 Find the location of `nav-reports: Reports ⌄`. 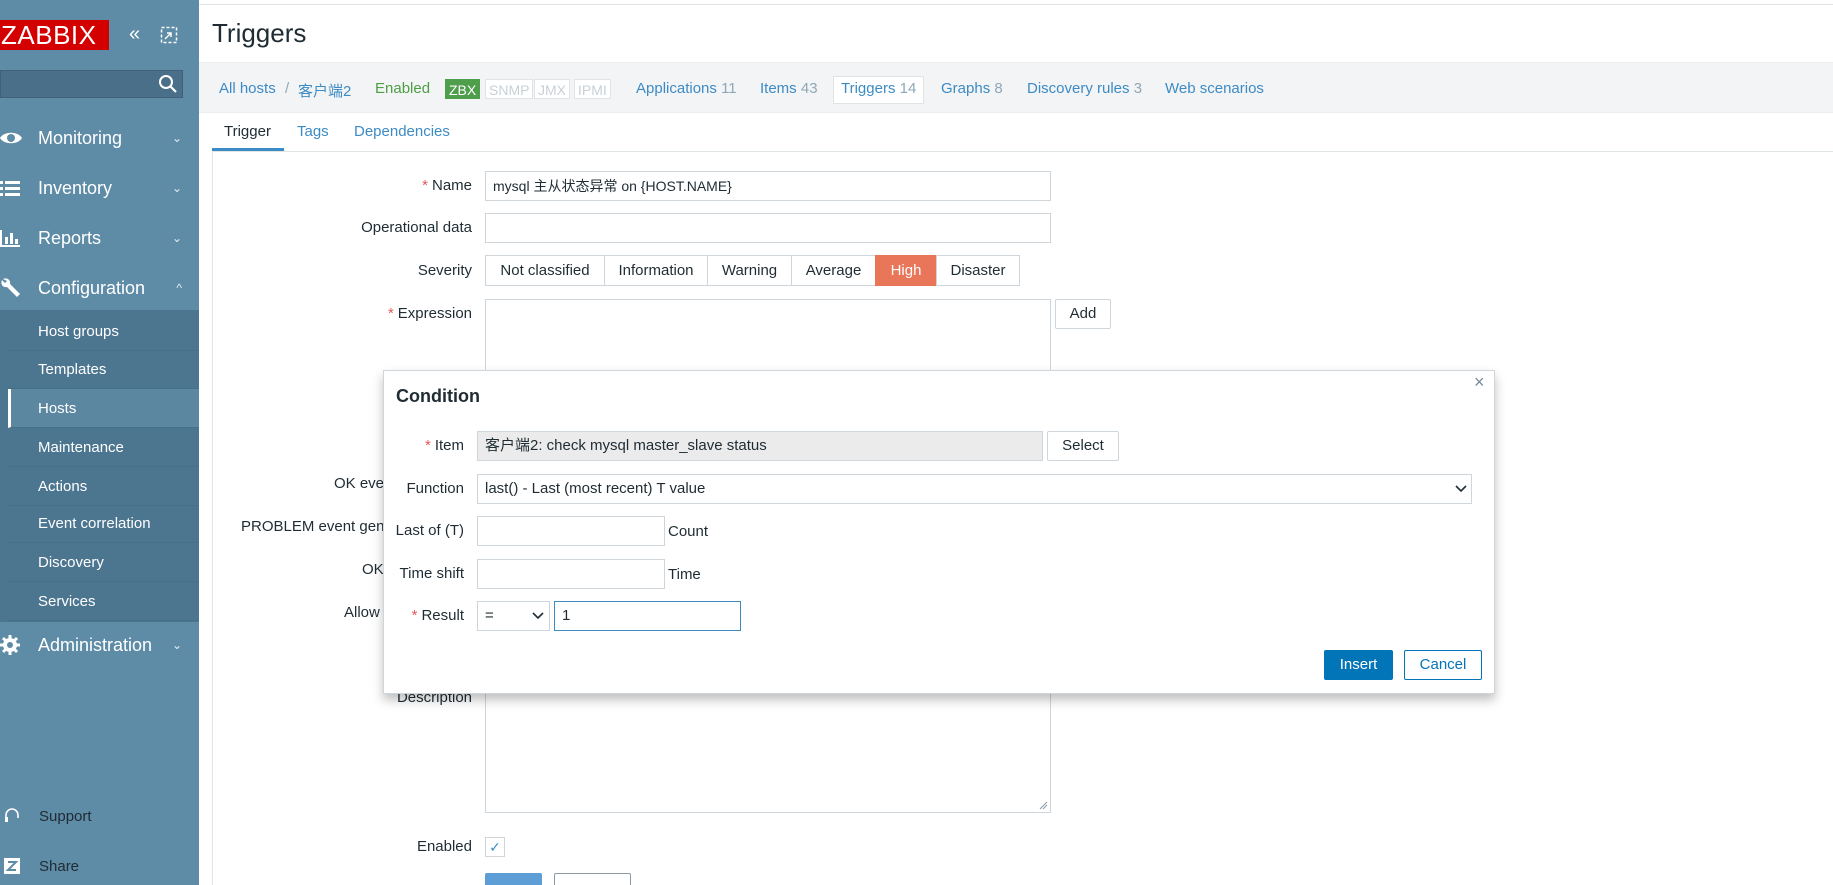

nav-reports: Reports ⌄ is located at coordinates (99, 238).